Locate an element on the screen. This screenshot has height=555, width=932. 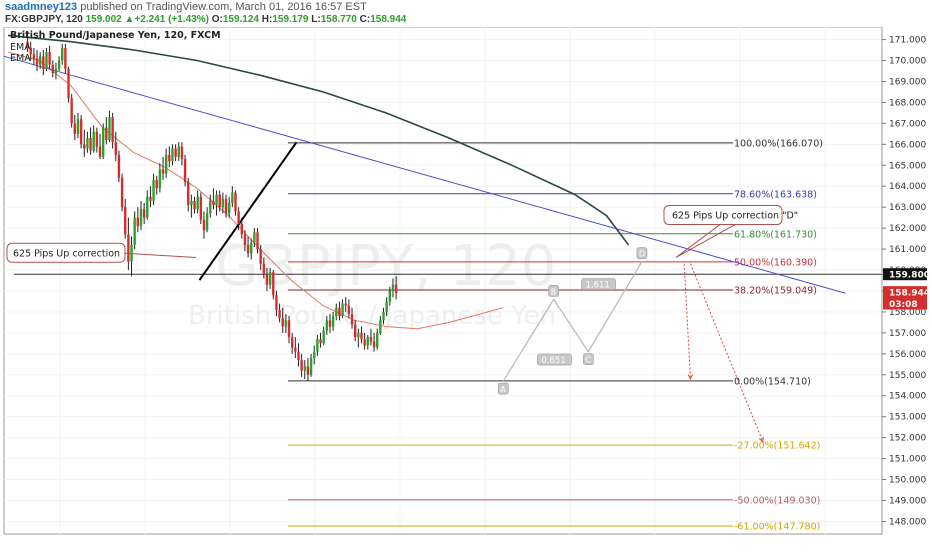
price-tag-label: 159.800 is located at coordinates (909, 276).